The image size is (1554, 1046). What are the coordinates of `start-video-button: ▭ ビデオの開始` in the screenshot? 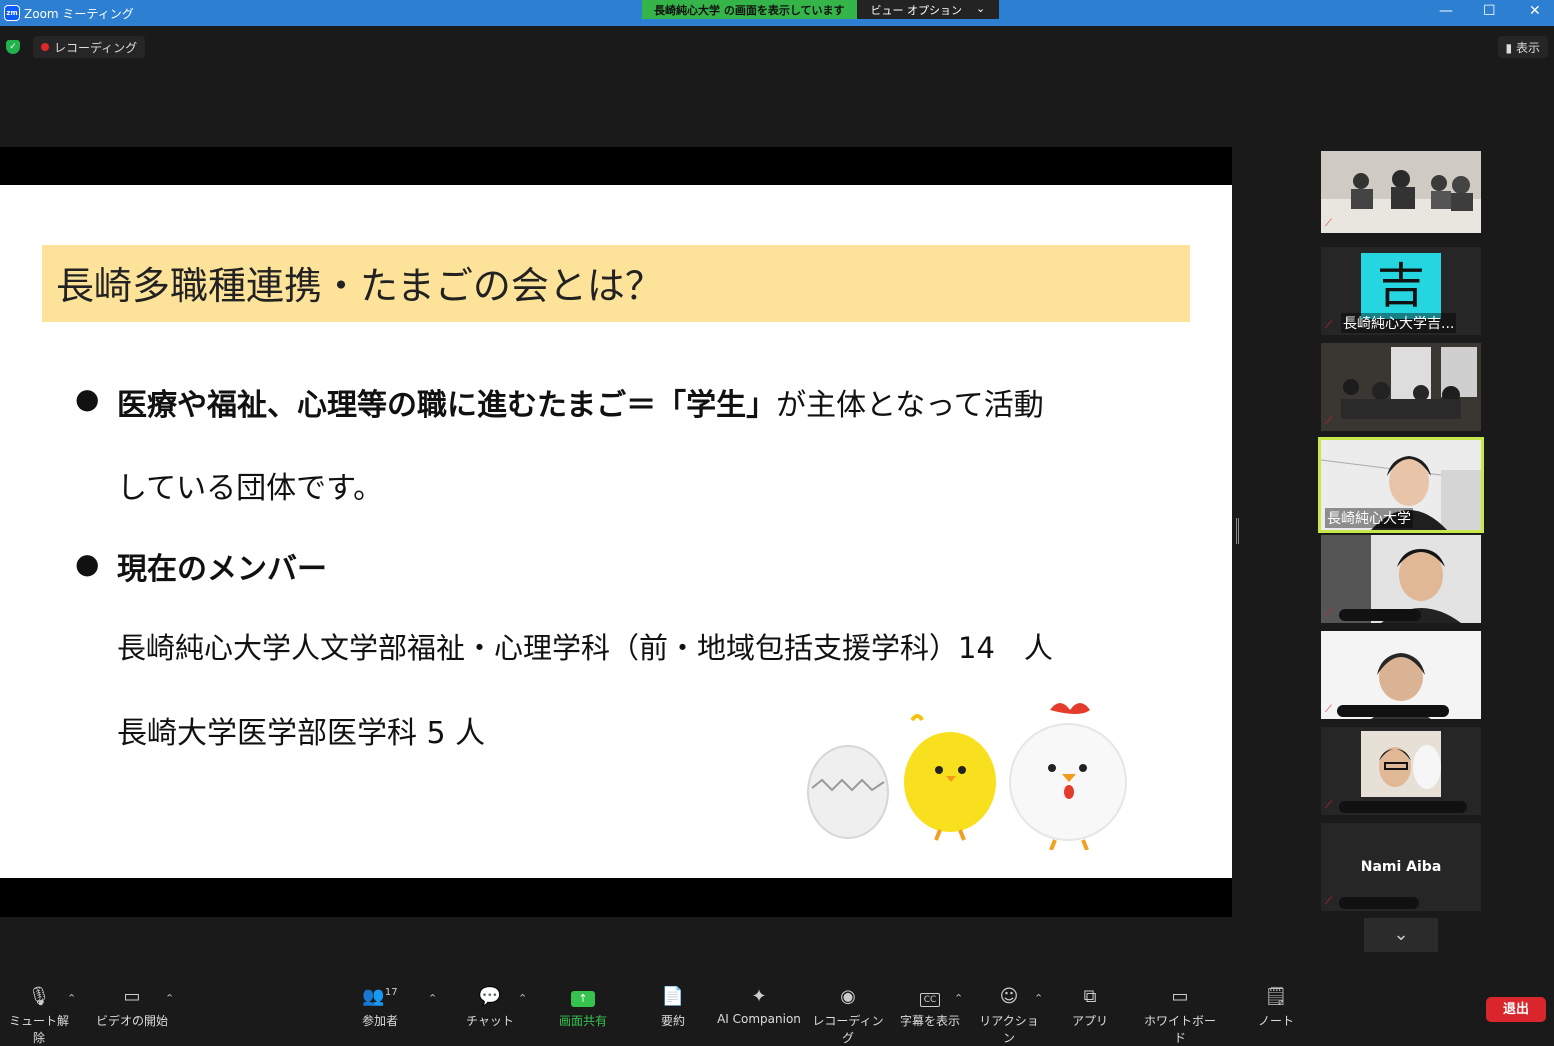 It's located at (132, 1007).